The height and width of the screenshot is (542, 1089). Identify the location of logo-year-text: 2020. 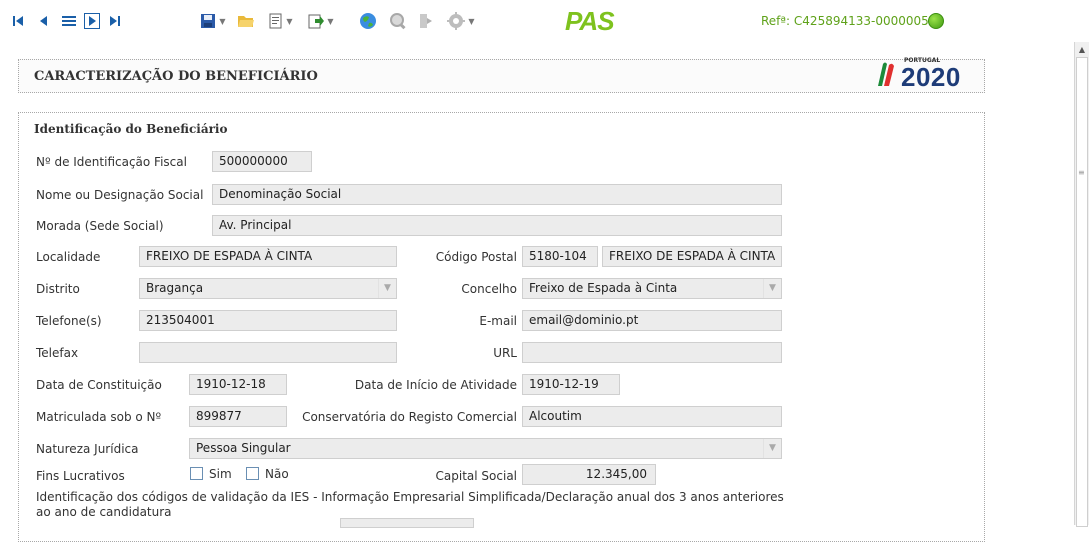
(931, 77).